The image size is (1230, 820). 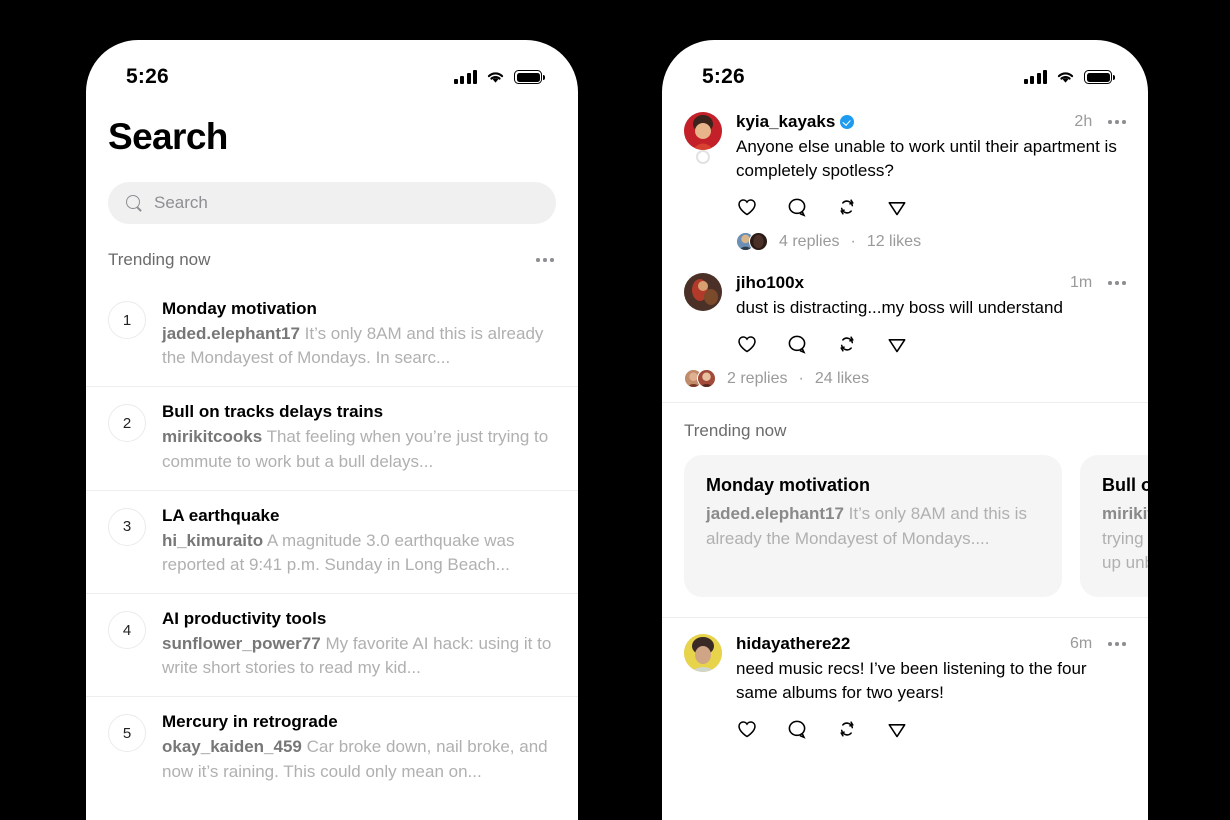 I want to click on reply-count: 2 replies, so click(x=757, y=378).